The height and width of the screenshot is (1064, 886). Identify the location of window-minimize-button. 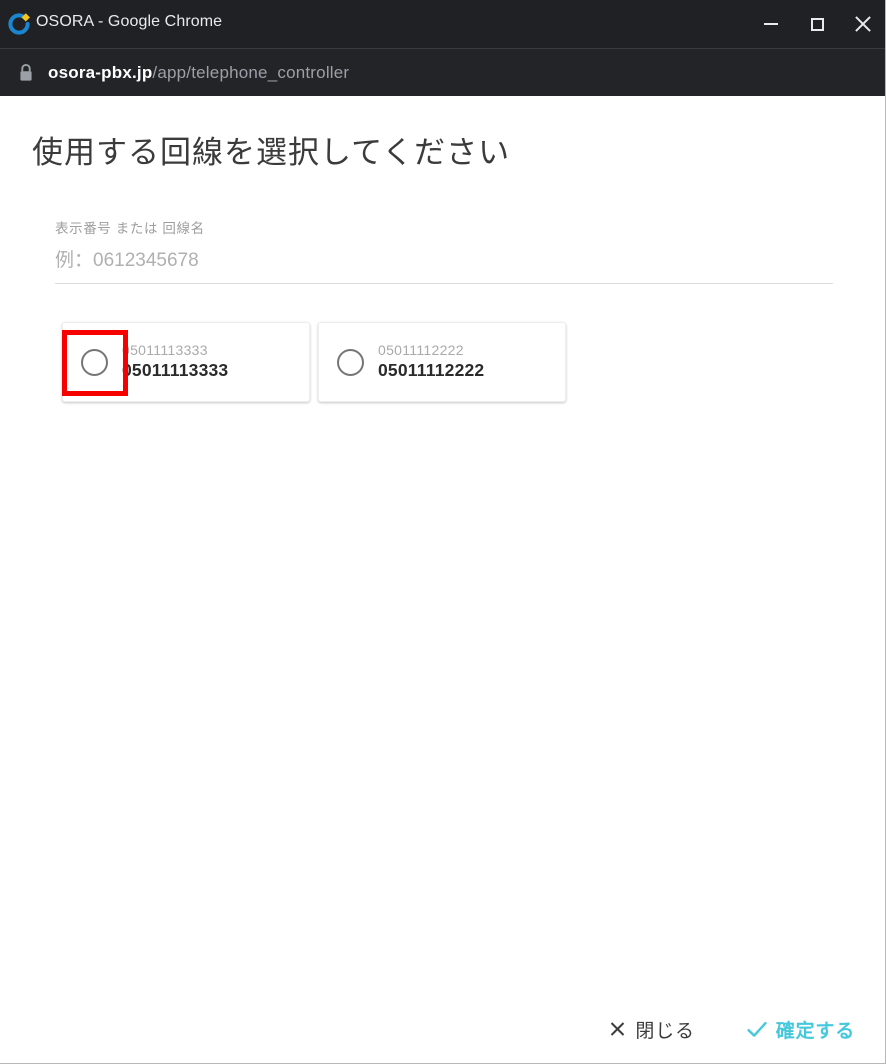
(771, 24).